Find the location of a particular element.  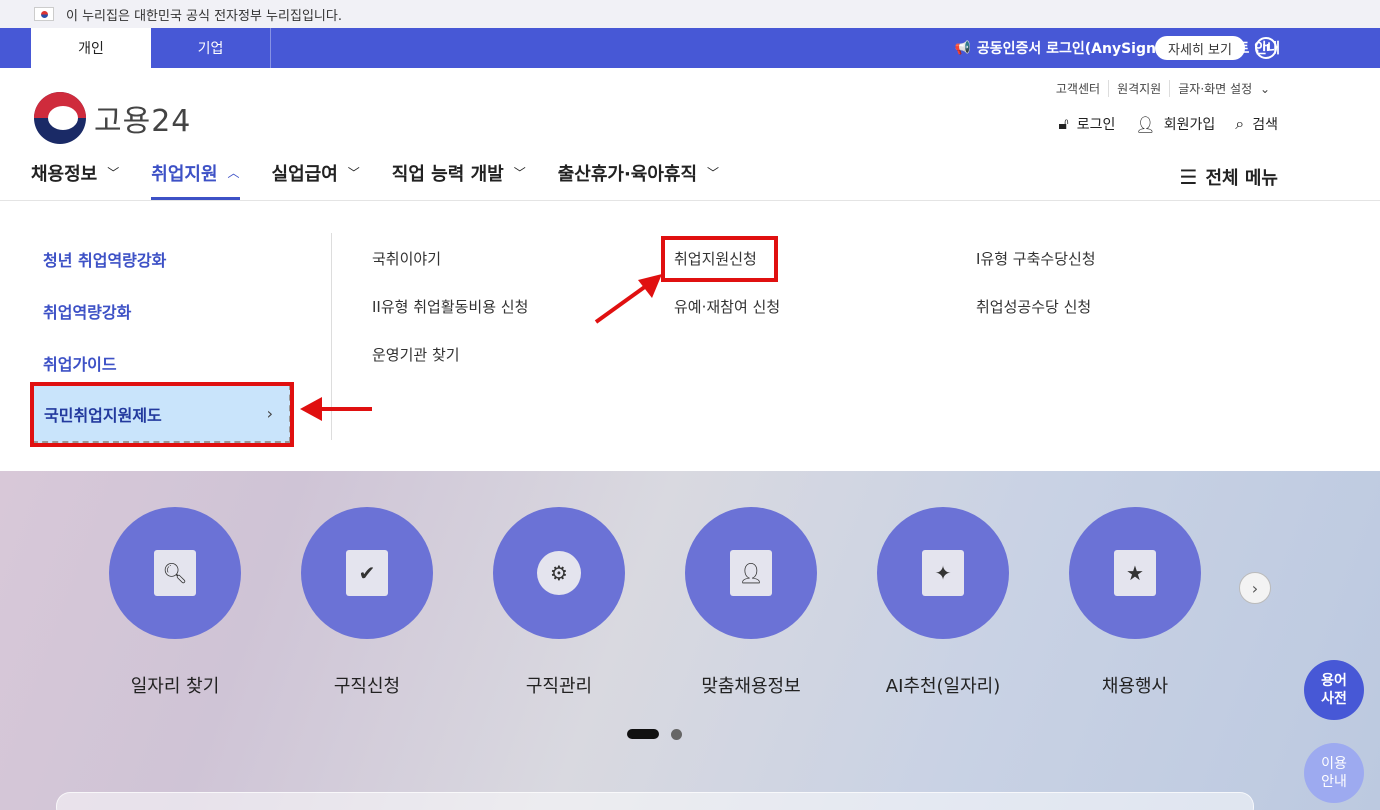

quick-job-manage: ⚙ is located at coordinates (559, 573).